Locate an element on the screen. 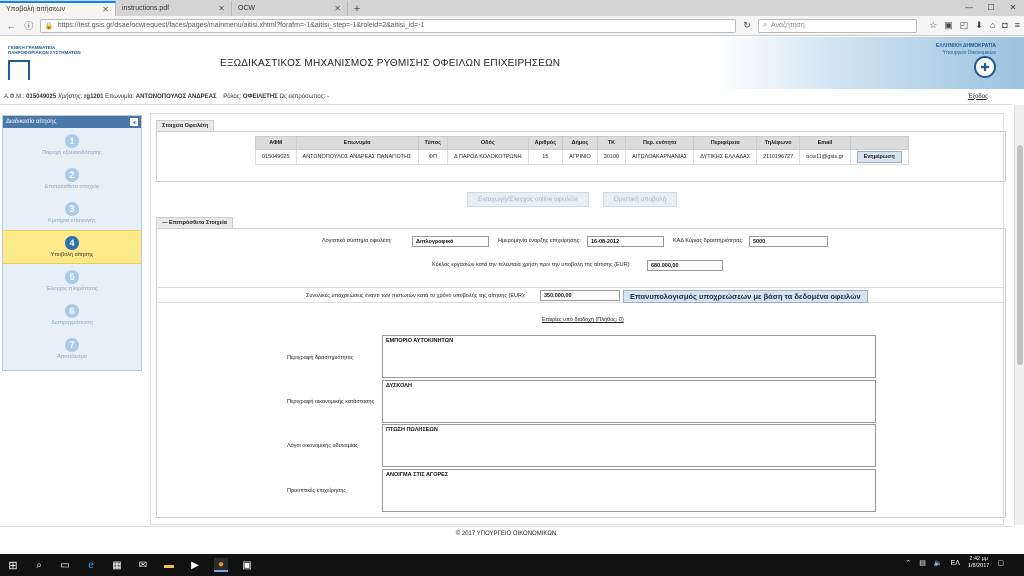 The height and width of the screenshot is (576, 1024). page-scrollbar is located at coordinates (1019, 315).